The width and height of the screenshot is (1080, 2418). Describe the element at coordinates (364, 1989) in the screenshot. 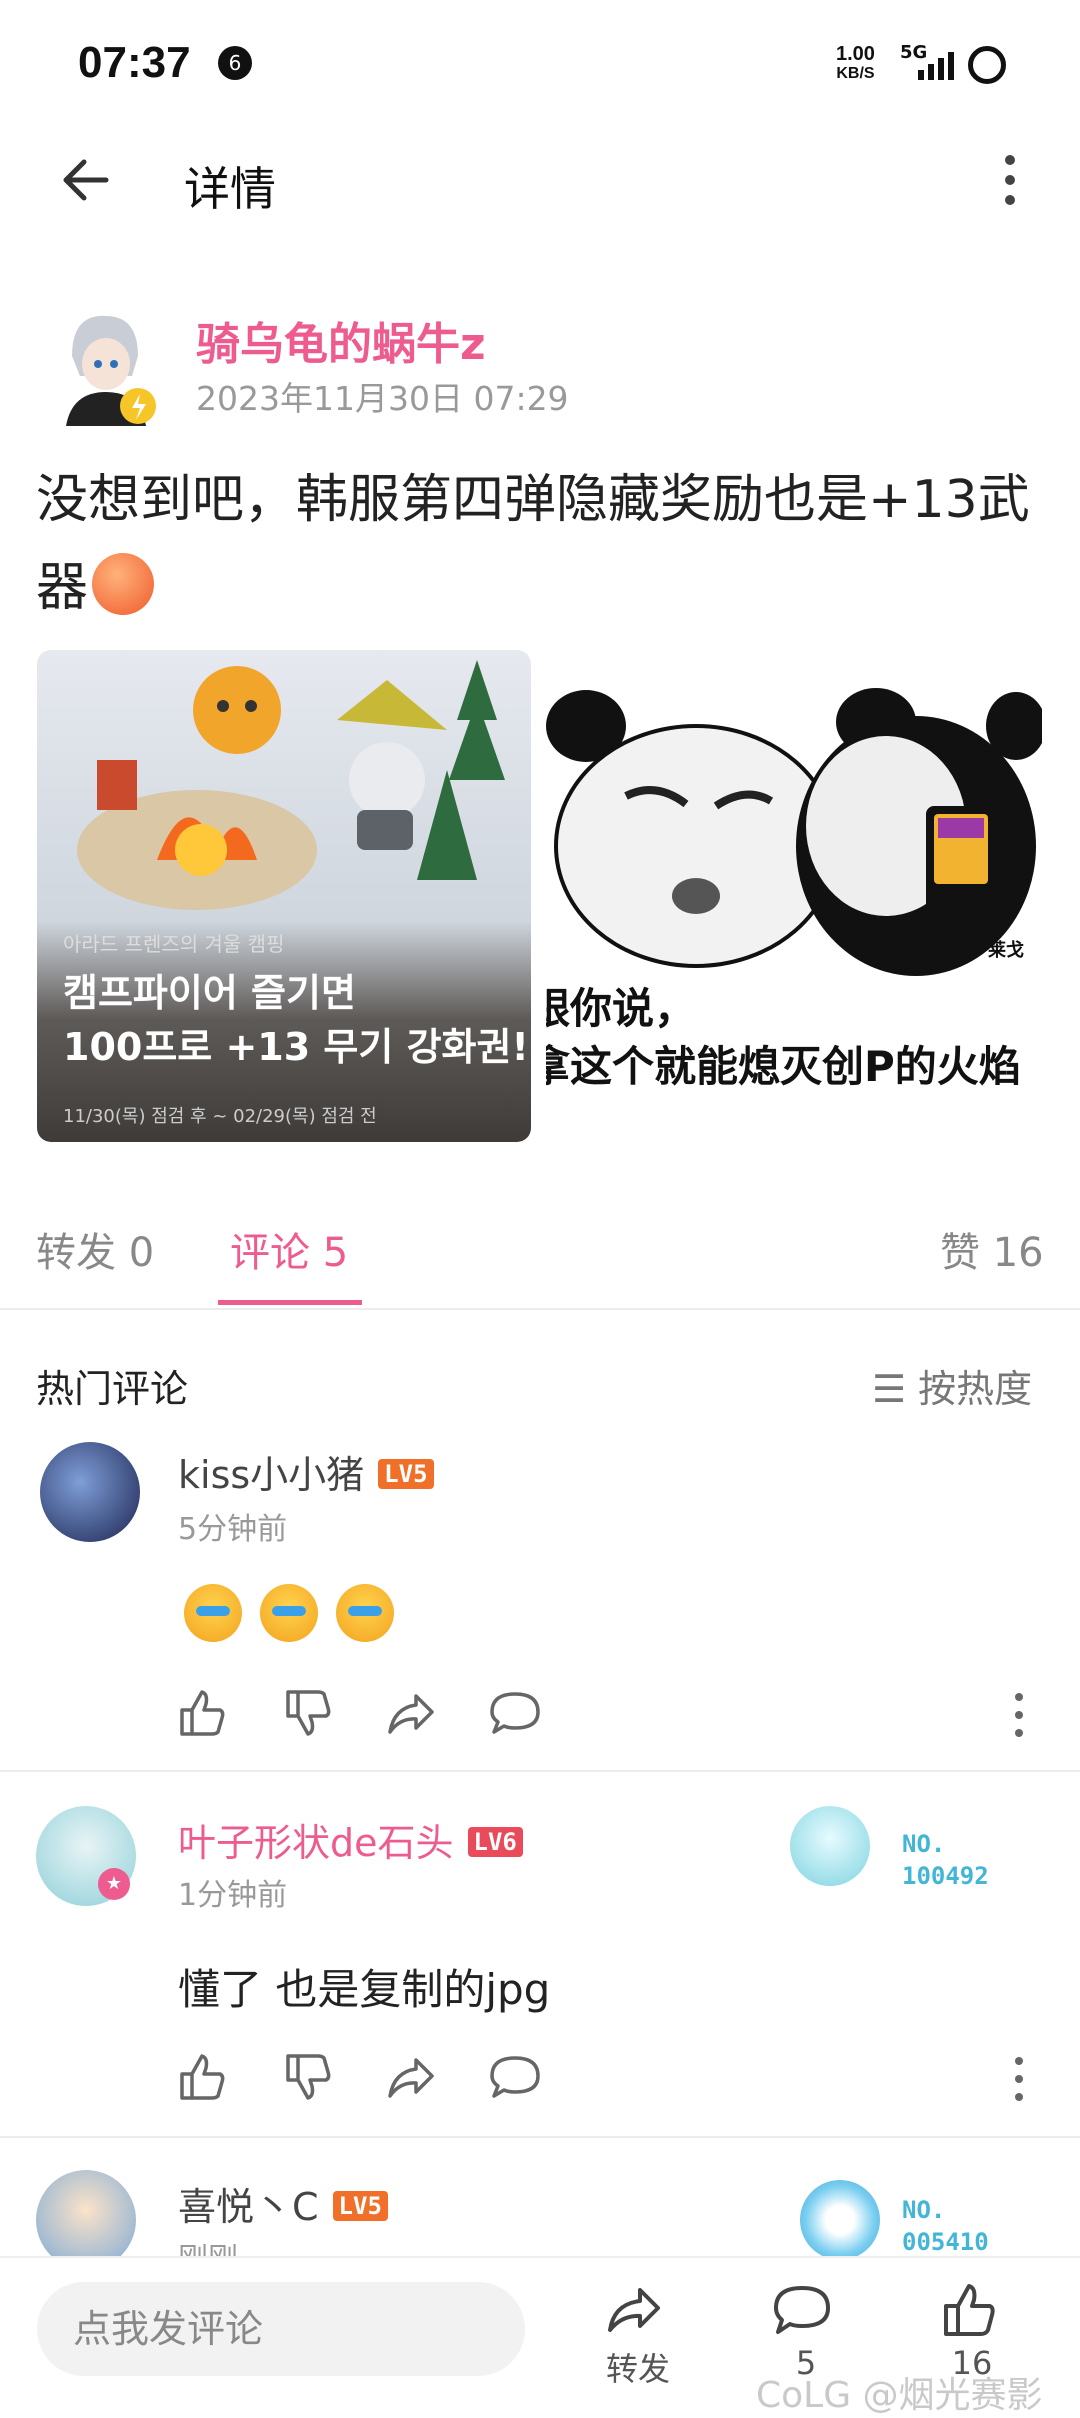

I see `comment-text: 懂了 也是复制的jpg` at that location.